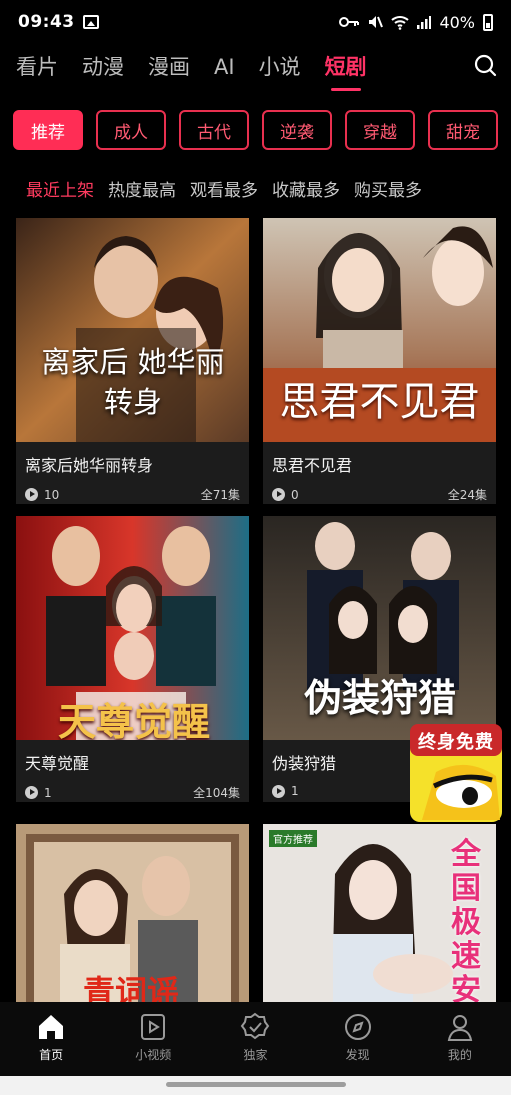  What do you see at coordinates (131, 130) in the screenshot?
I see `genre-chip-chengren: 成人` at bounding box center [131, 130].